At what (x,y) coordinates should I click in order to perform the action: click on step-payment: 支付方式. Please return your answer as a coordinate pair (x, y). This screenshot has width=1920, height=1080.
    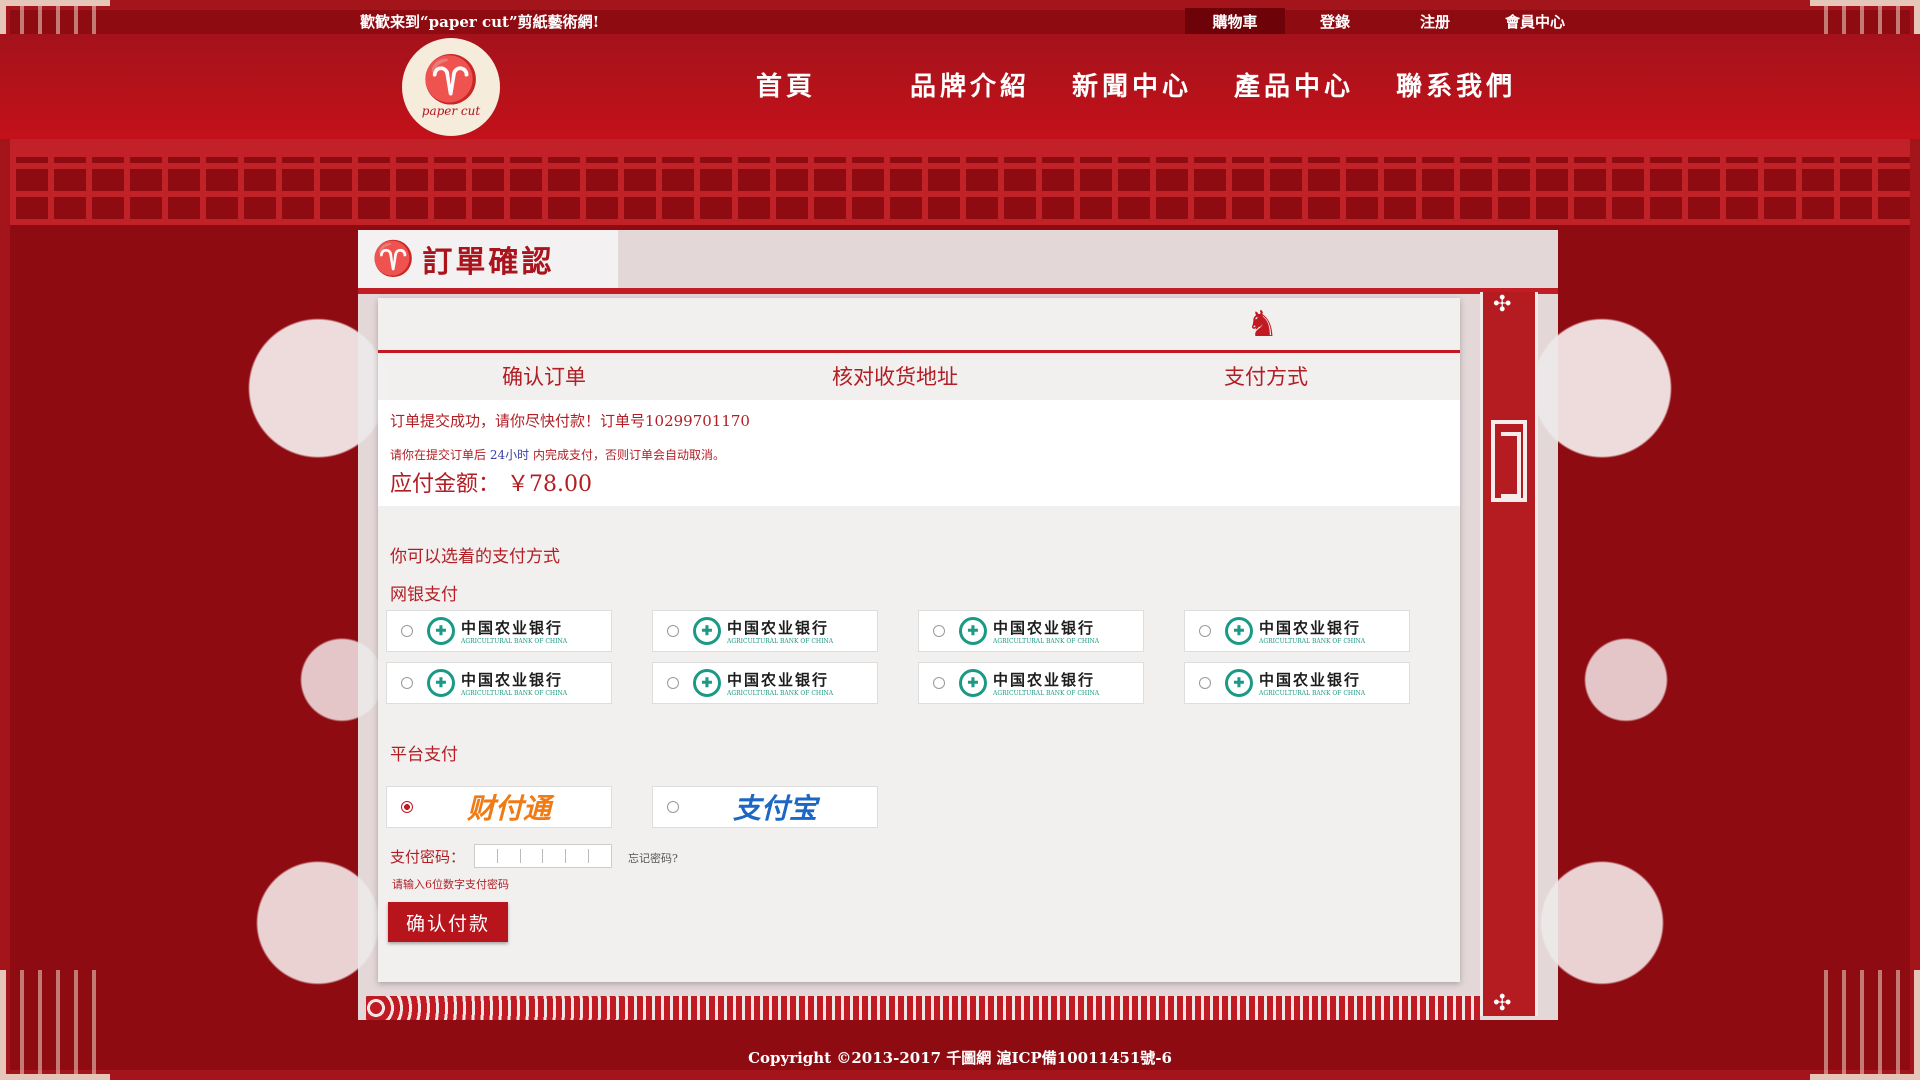
    Looking at the image, I should click on (1266, 377).